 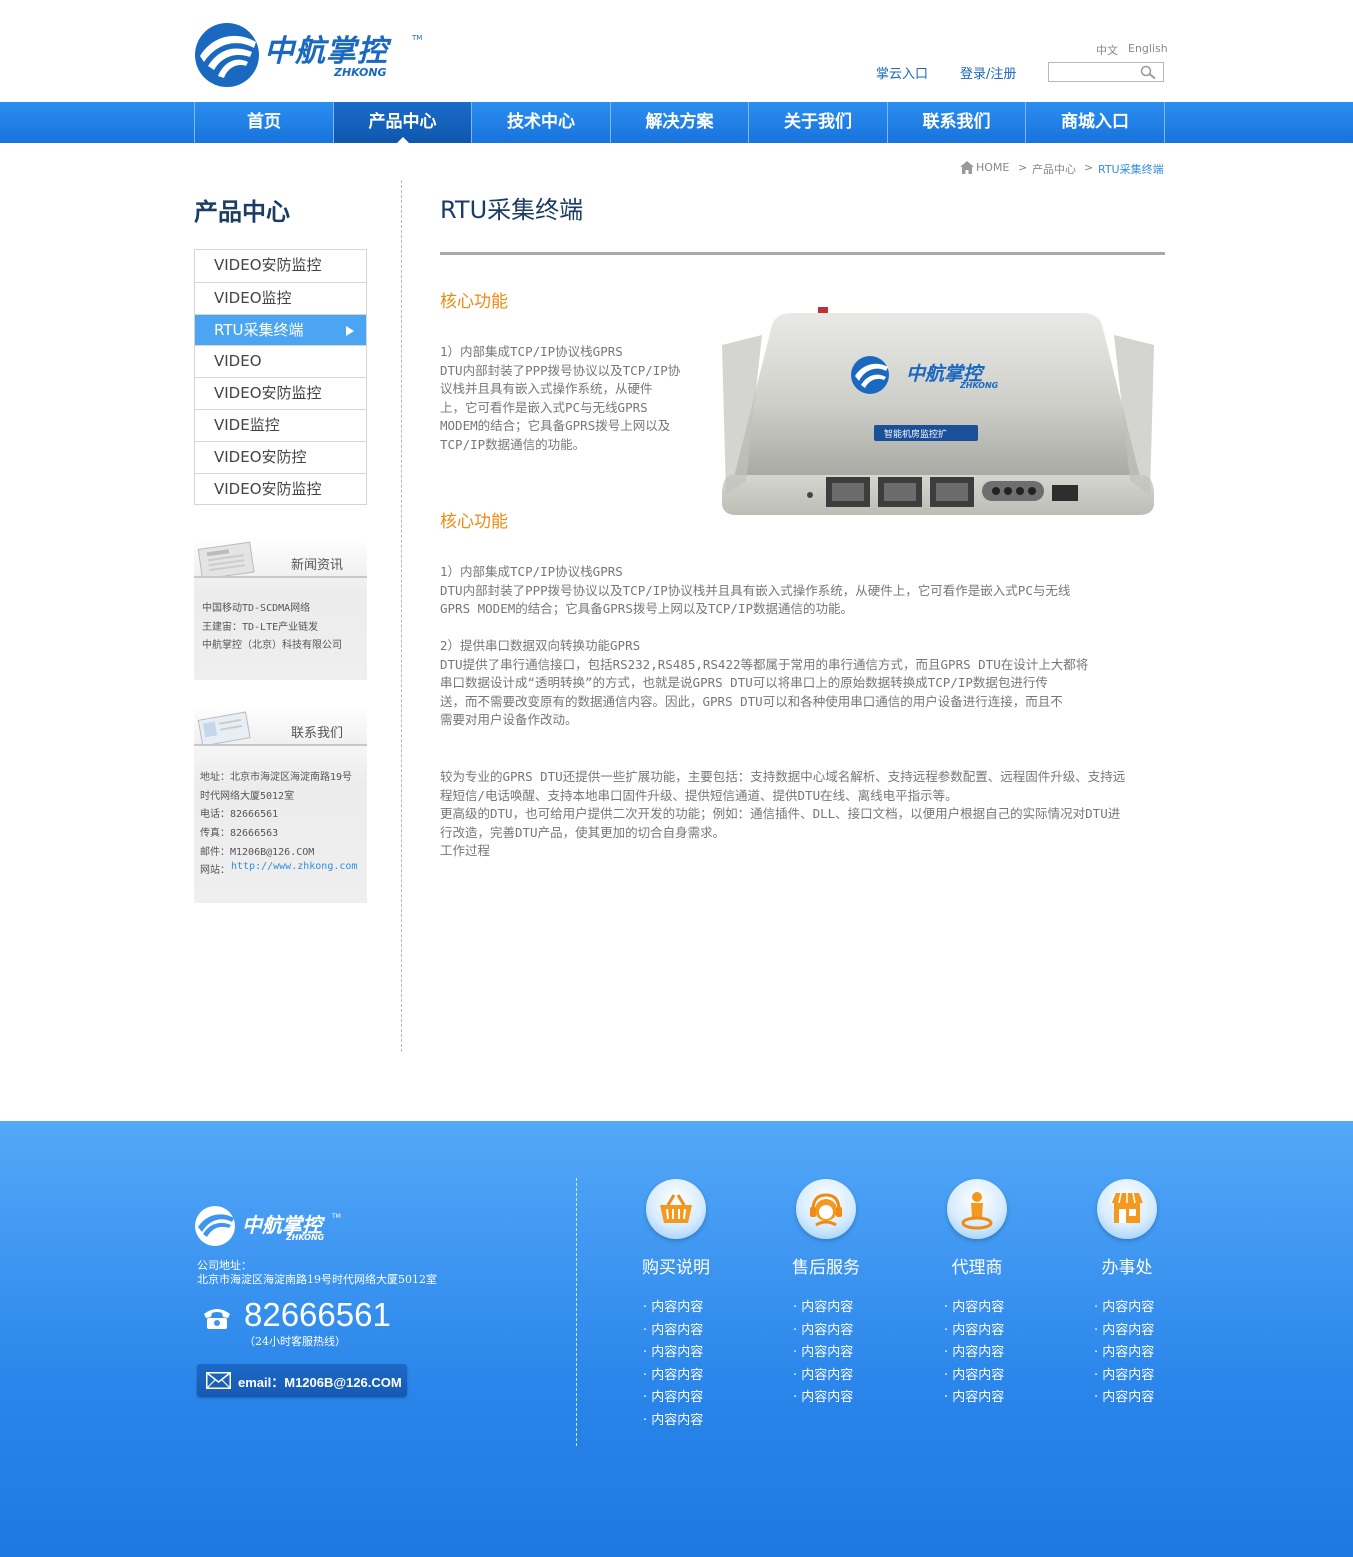 What do you see at coordinates (977, 1265) in the screenshot?
I see `footer-col-title-agent: 代理商` at bounding box center [977, 1265].